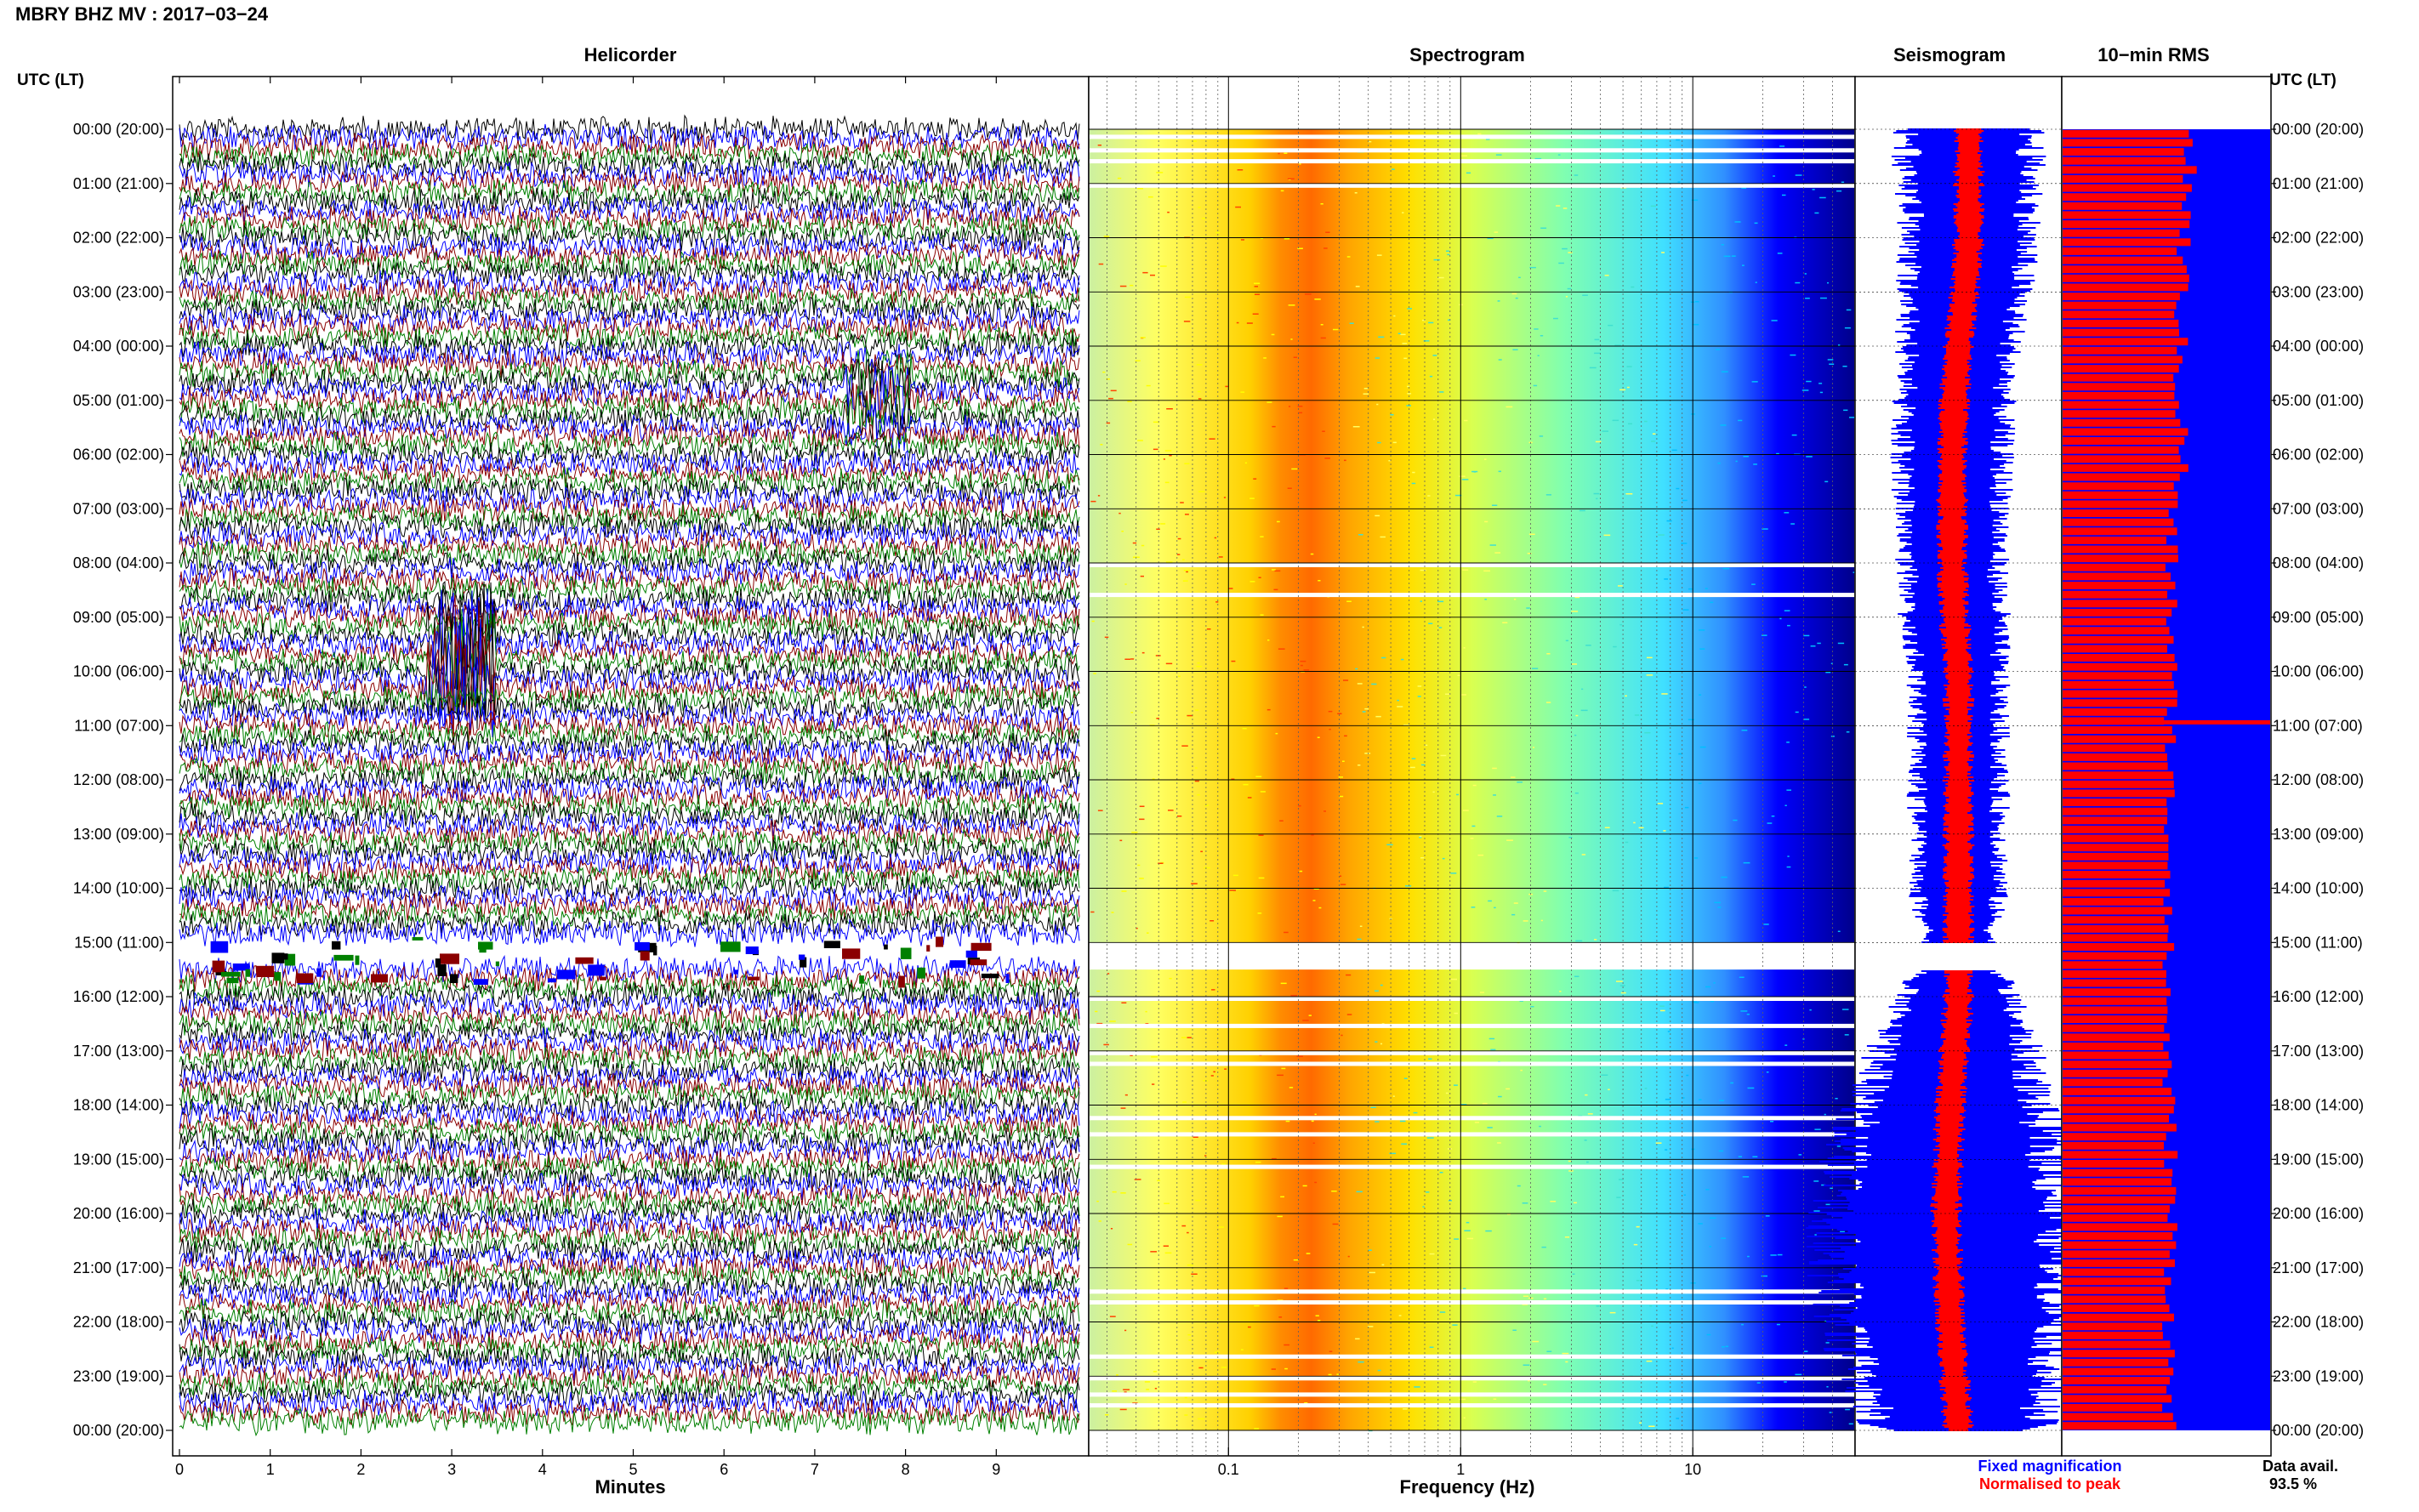 The image size is (2419, 1512). Describe the element at coordinates (118, 346) in the screenshot. I see `row-label-left: 04:00 (00:00)` at that location.